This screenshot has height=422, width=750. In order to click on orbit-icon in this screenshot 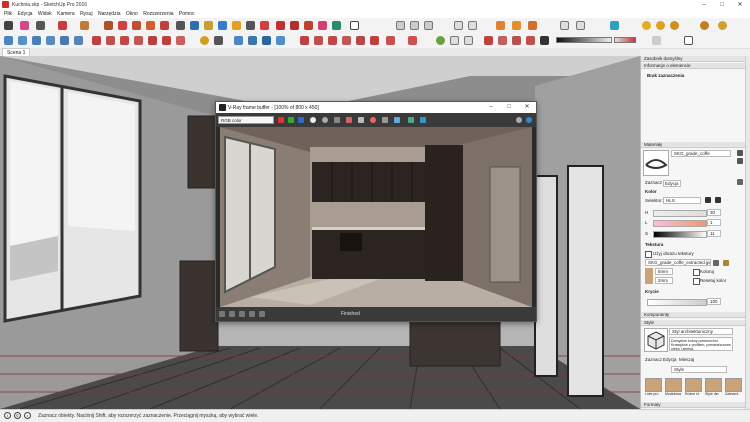, I will do `click(222, 25)`.